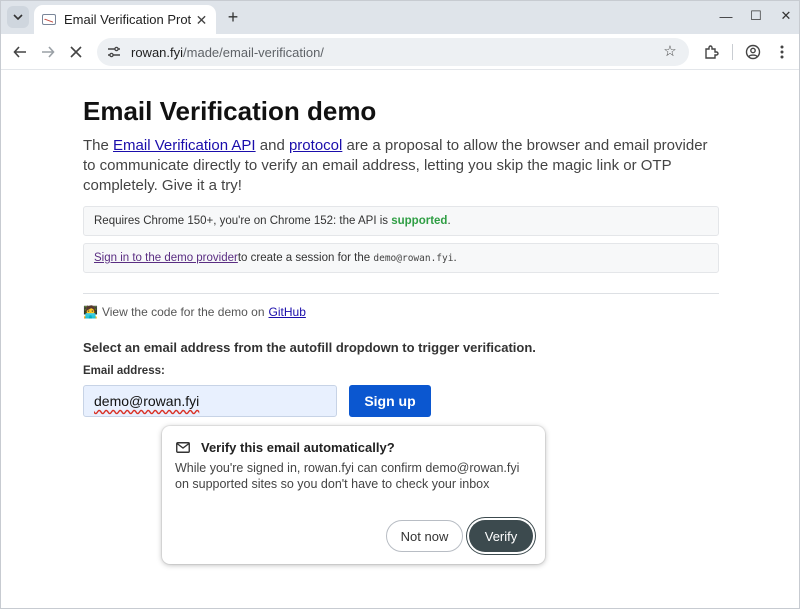 The width and height of the screenshot is (800, 609). Describe the element at coordinates (230, 111) in the screenshot. I see `page-title: Email Verification demo` at that location.